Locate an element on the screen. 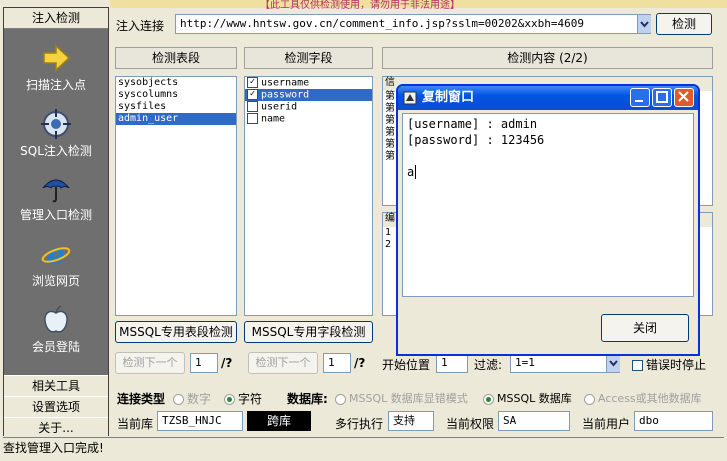  current-db-field: TZSB_HNJC is located at coordinates (200, 421).